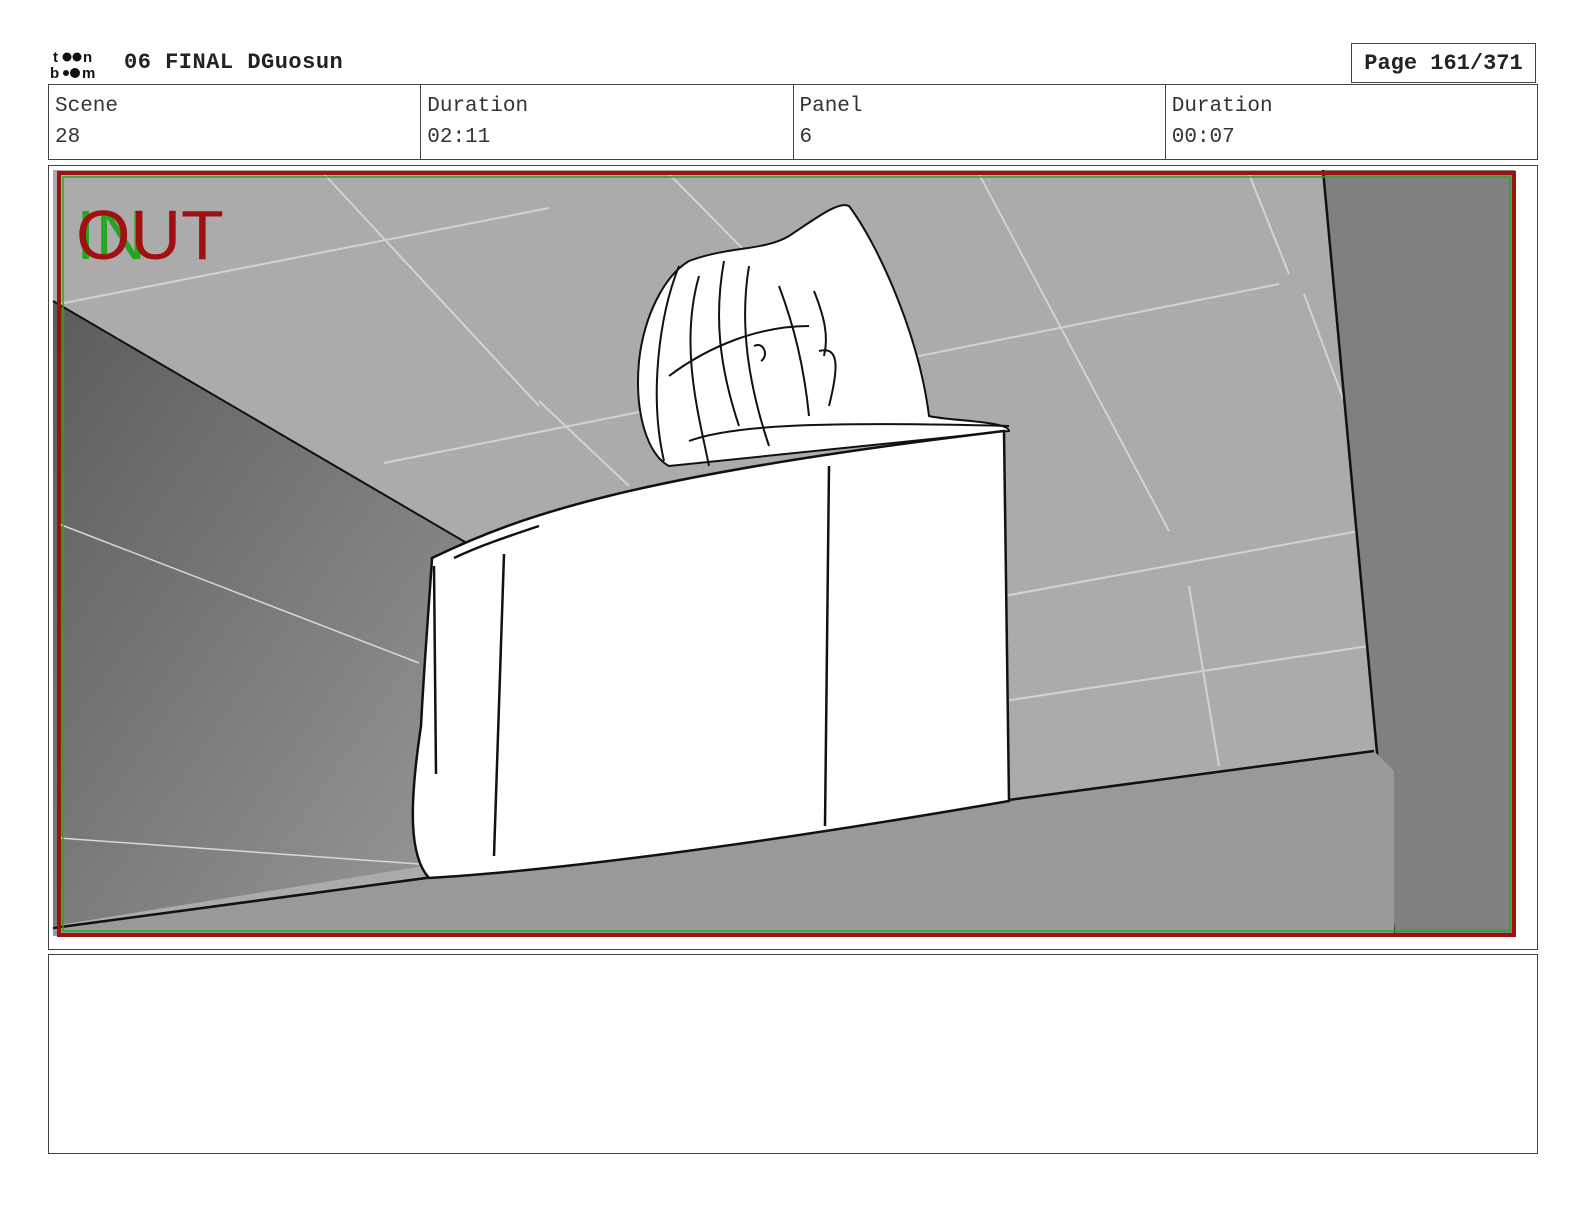  Describe the element at coordinates (980, 122) in the screenshot. I see `panel-cell: Panel 6` at that location.